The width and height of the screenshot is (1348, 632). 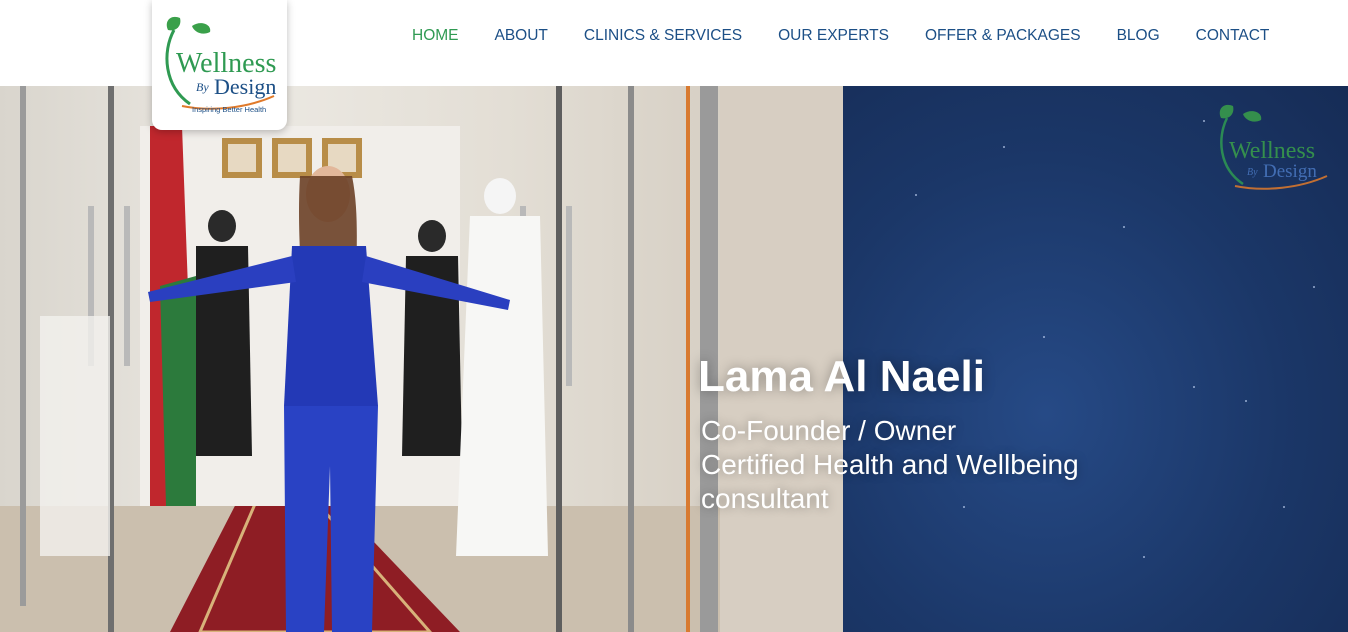 I want to click on role-line: Certified Health and Wellbeing, so click(x=890, y=464).